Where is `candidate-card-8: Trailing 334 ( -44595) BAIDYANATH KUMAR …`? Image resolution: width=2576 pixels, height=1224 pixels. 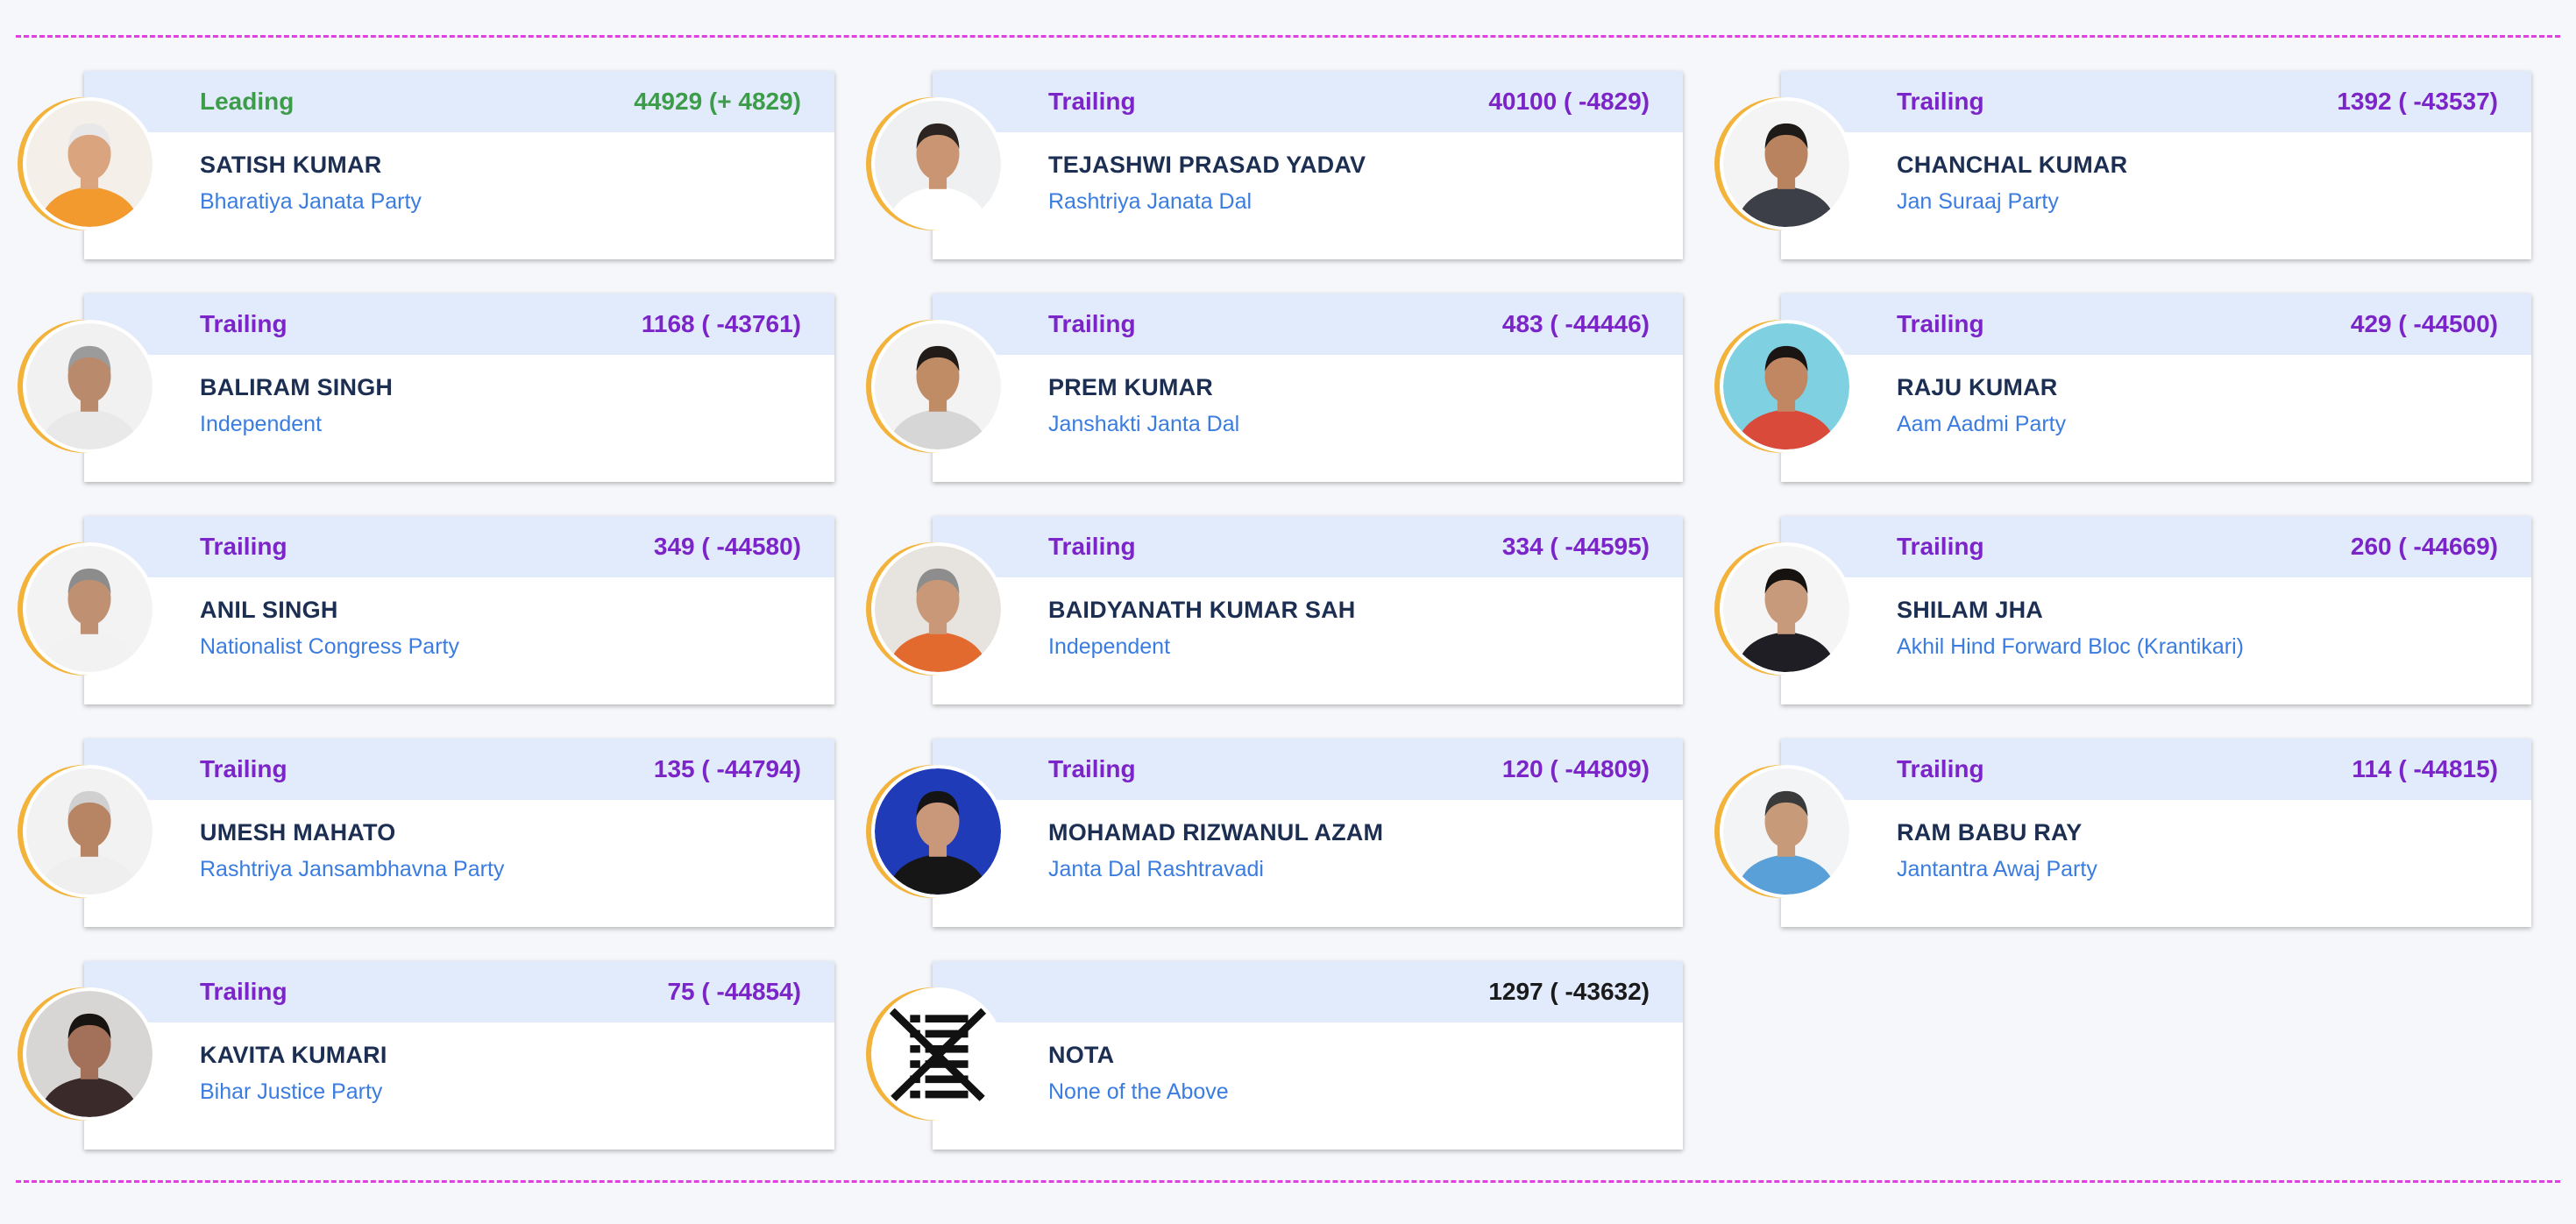
candidate-card-8: Trailing 334 ( -44595) BAIDYANATH KUMAR … is located at coordinates (1278, 610).